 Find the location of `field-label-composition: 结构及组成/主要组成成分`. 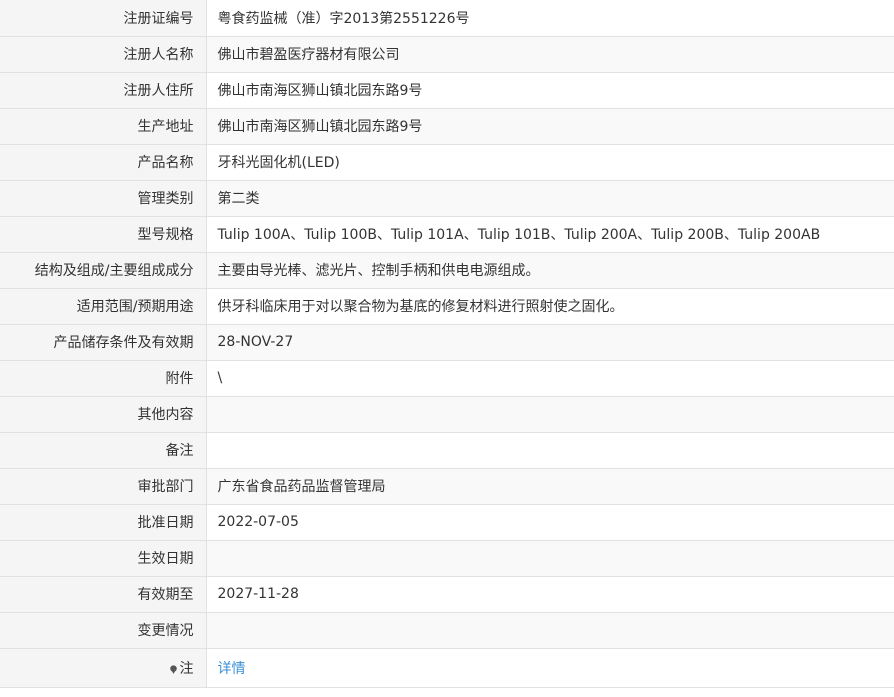

field-label-composition: 结构及组成/主要组成成分 is located at coordinates (103, 270).